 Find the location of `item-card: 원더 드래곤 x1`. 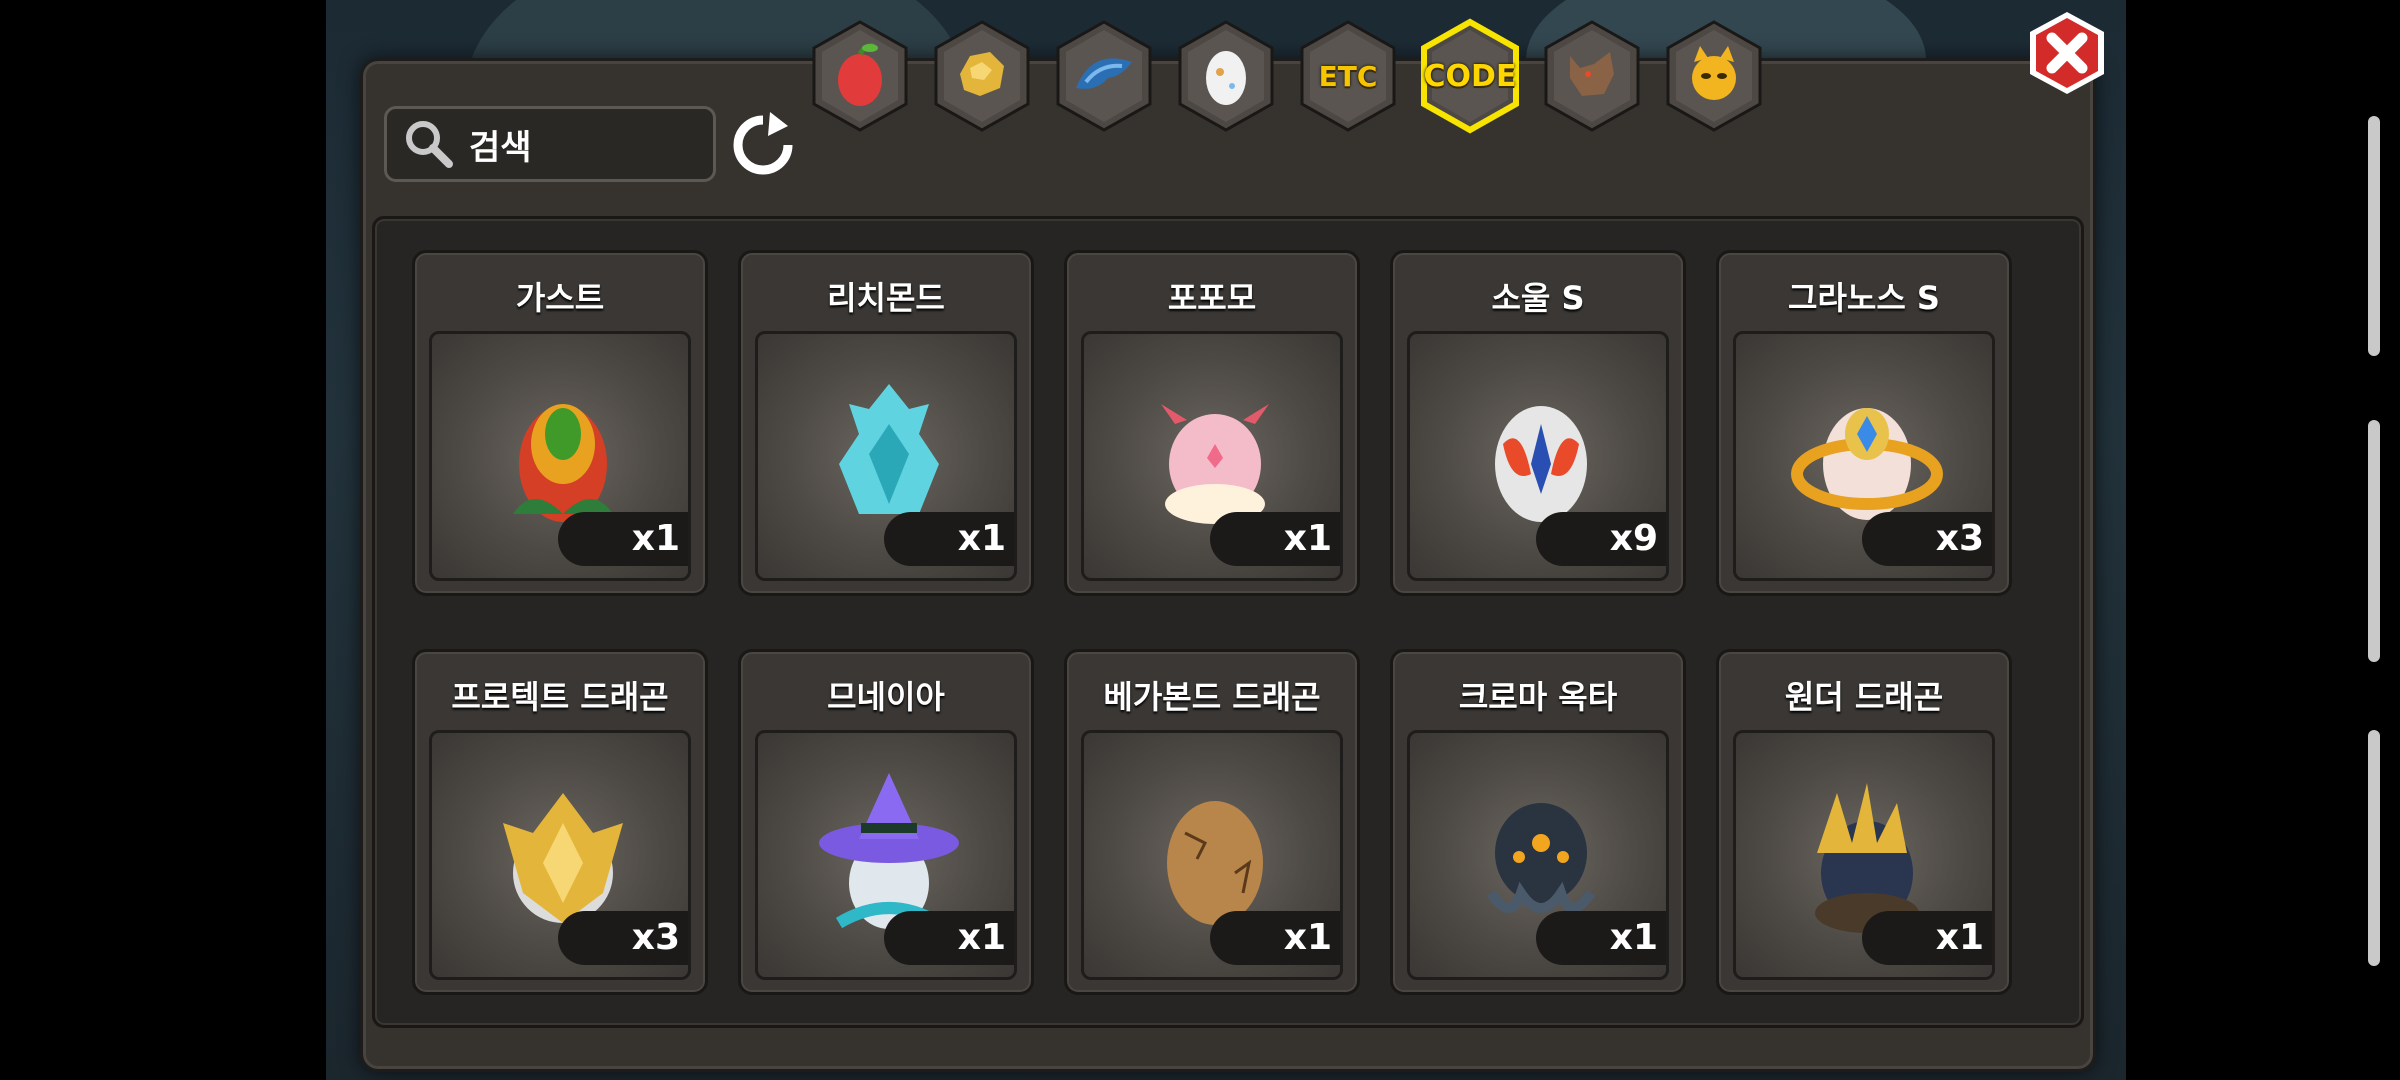

item-card: 원더 드래곤 x1 is located at coordinates (1864, 822).